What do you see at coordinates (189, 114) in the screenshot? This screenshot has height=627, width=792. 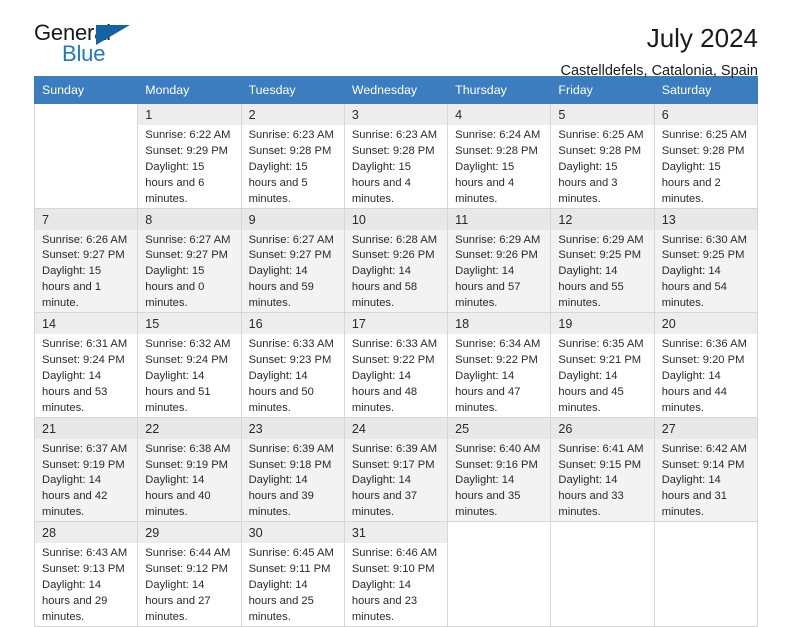 I see `day-number: 1` at bounding box center [189, 114].